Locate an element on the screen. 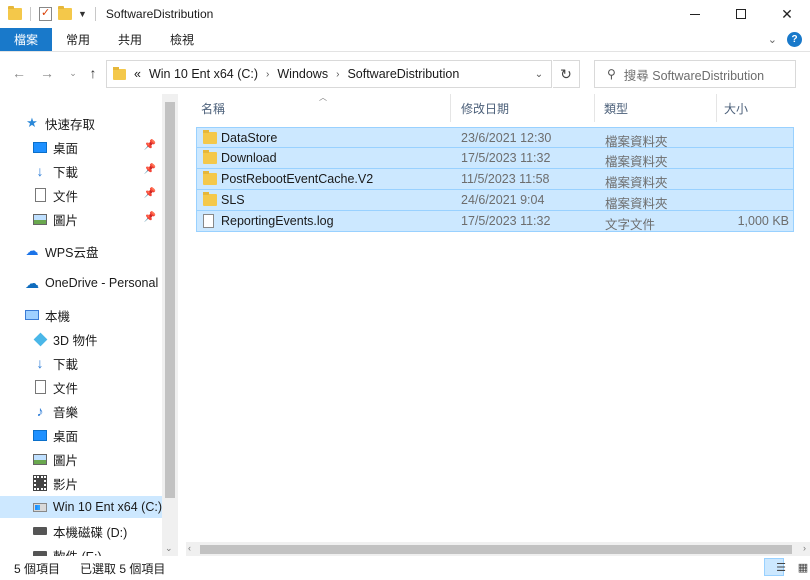 Image resolution: width=810 pixels, height=580 pixels. sidebar-item-desktop-pc: 桌面 is located at coordinates (81, 435).